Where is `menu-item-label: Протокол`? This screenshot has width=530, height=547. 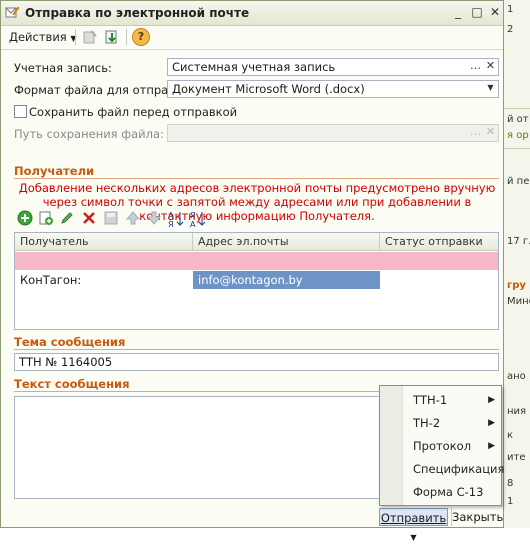
menu-item-label: Протокол is located at coordinates (442, 446).